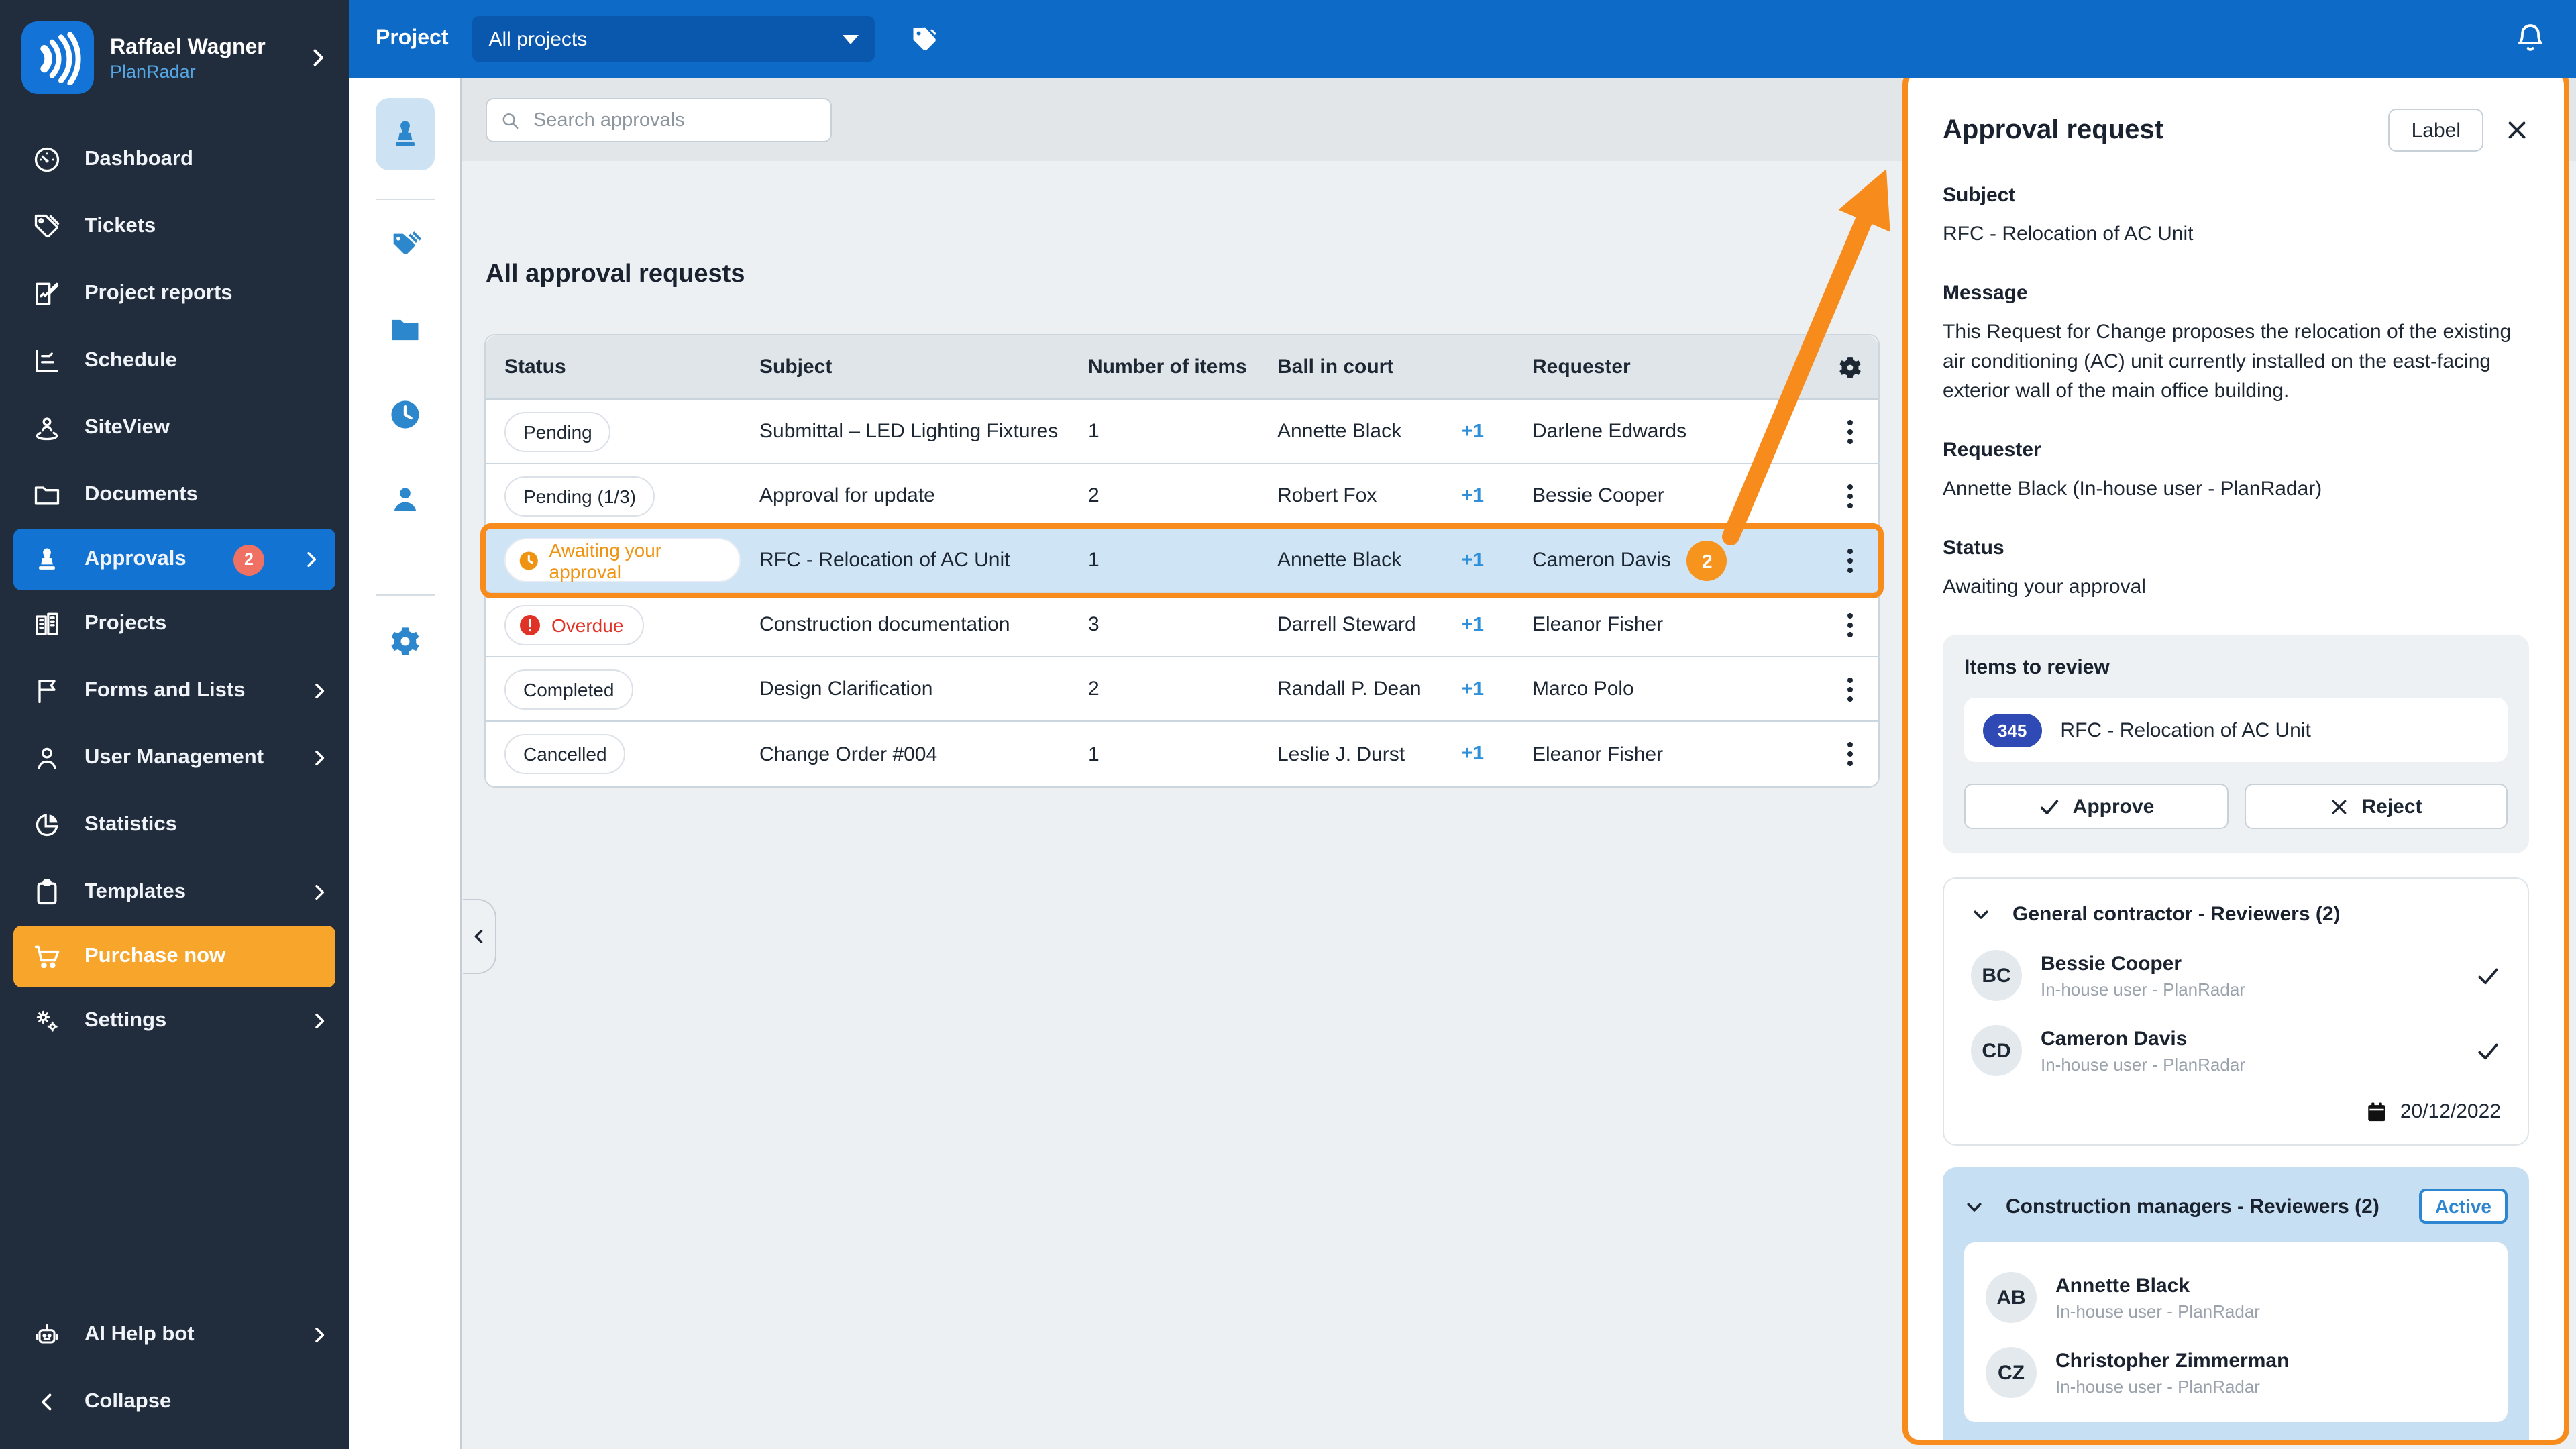 This screenshot has width=2576, height=1449. I want to click on subject-cell: Construction documentation, so click(884, 624).